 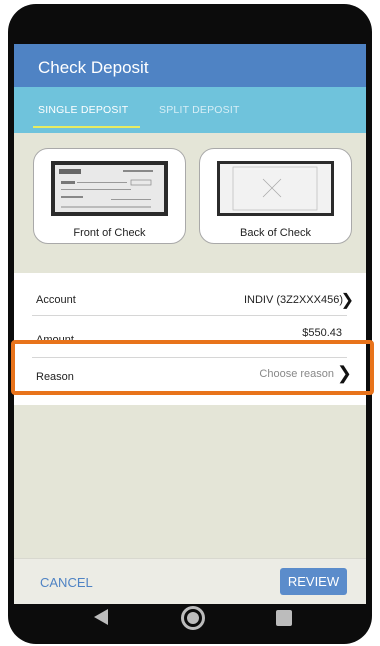 I want to click on page-title: Check Deposit, so click(x=93, y=67).